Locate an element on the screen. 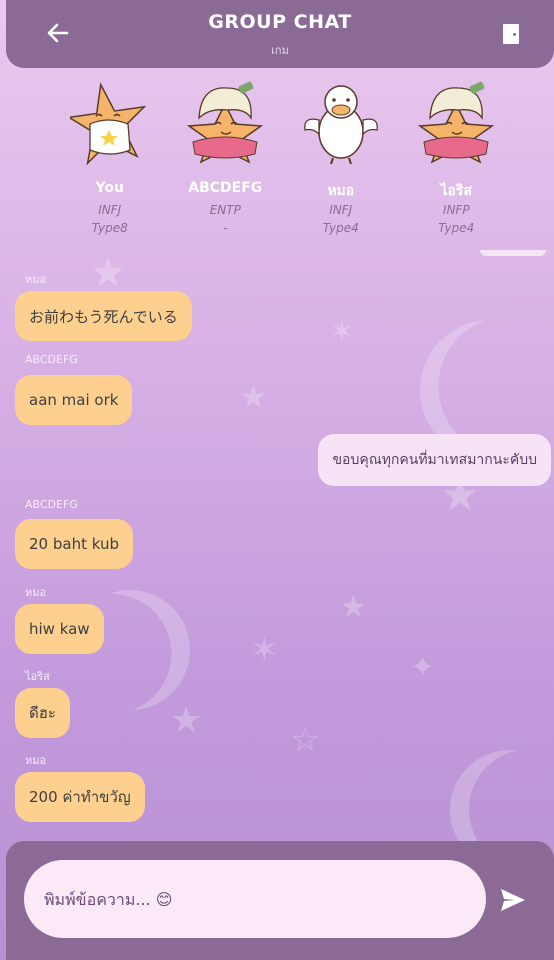 Image resolution: width=554 pixels, height=960 pixels. message-input is located at coordinates (255, 899).